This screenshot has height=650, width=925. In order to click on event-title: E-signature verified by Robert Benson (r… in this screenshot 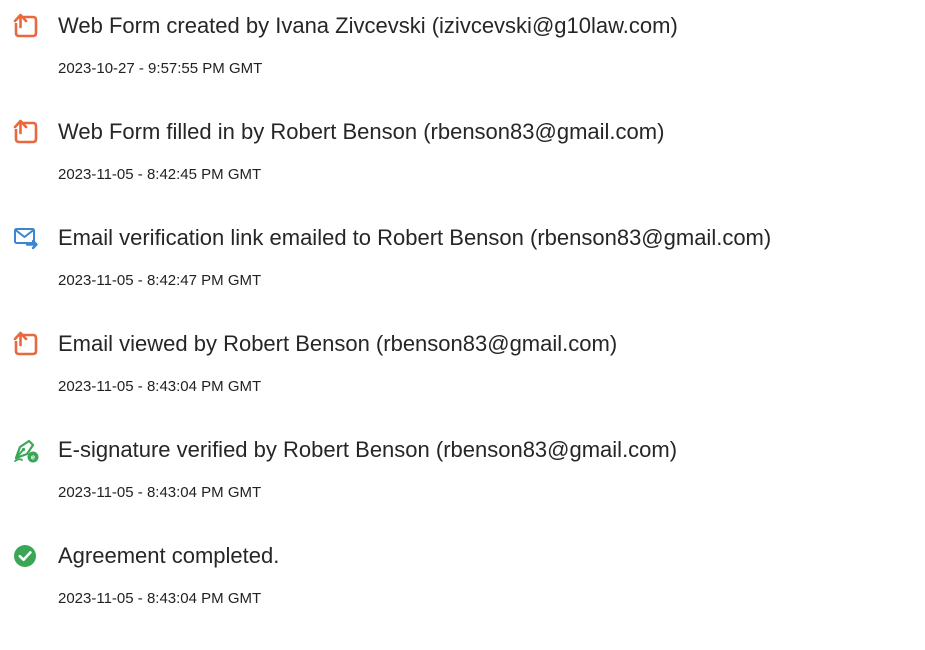, I will do `click(368, 449)`.